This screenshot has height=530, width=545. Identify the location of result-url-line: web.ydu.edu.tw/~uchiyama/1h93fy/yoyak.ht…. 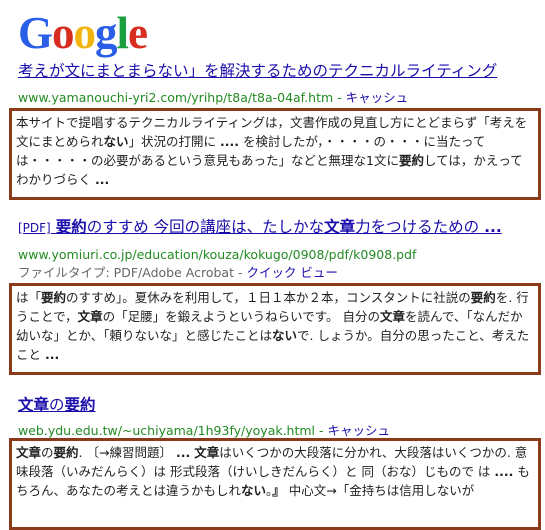
(204, 430).